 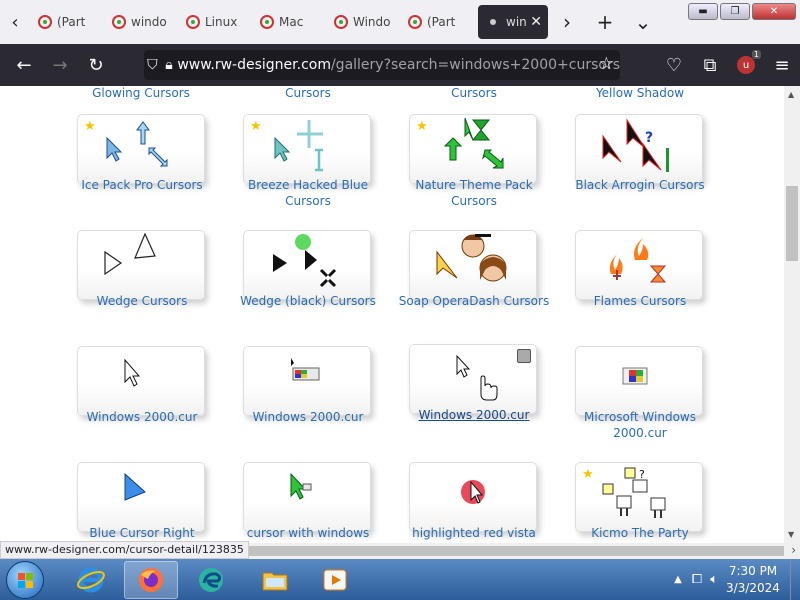 I want to click on card-label: Microsoft Windows 2000.cur, so click(x=640, y=425).